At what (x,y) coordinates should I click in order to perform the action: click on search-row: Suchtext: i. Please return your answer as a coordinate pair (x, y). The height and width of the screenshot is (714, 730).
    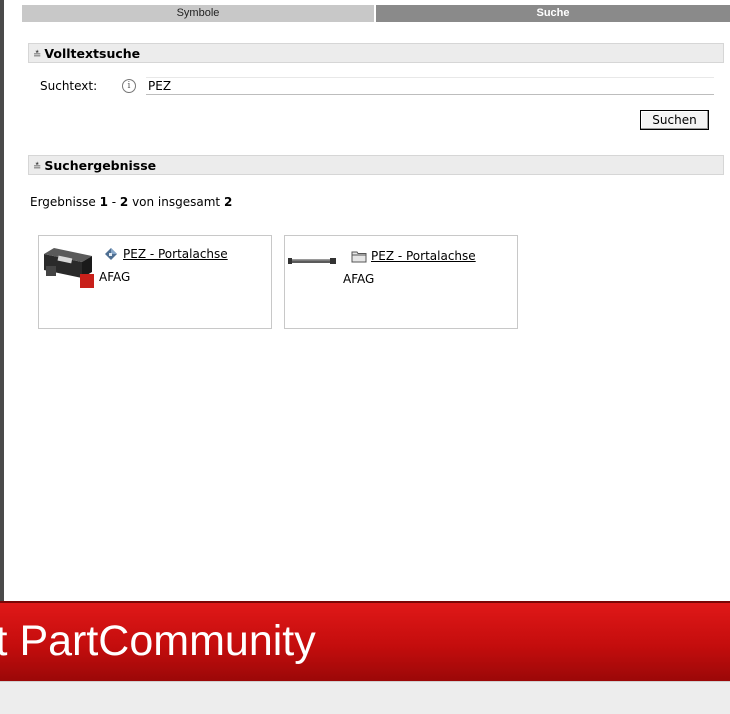
    Looking at the image, I should click on (377, 86).